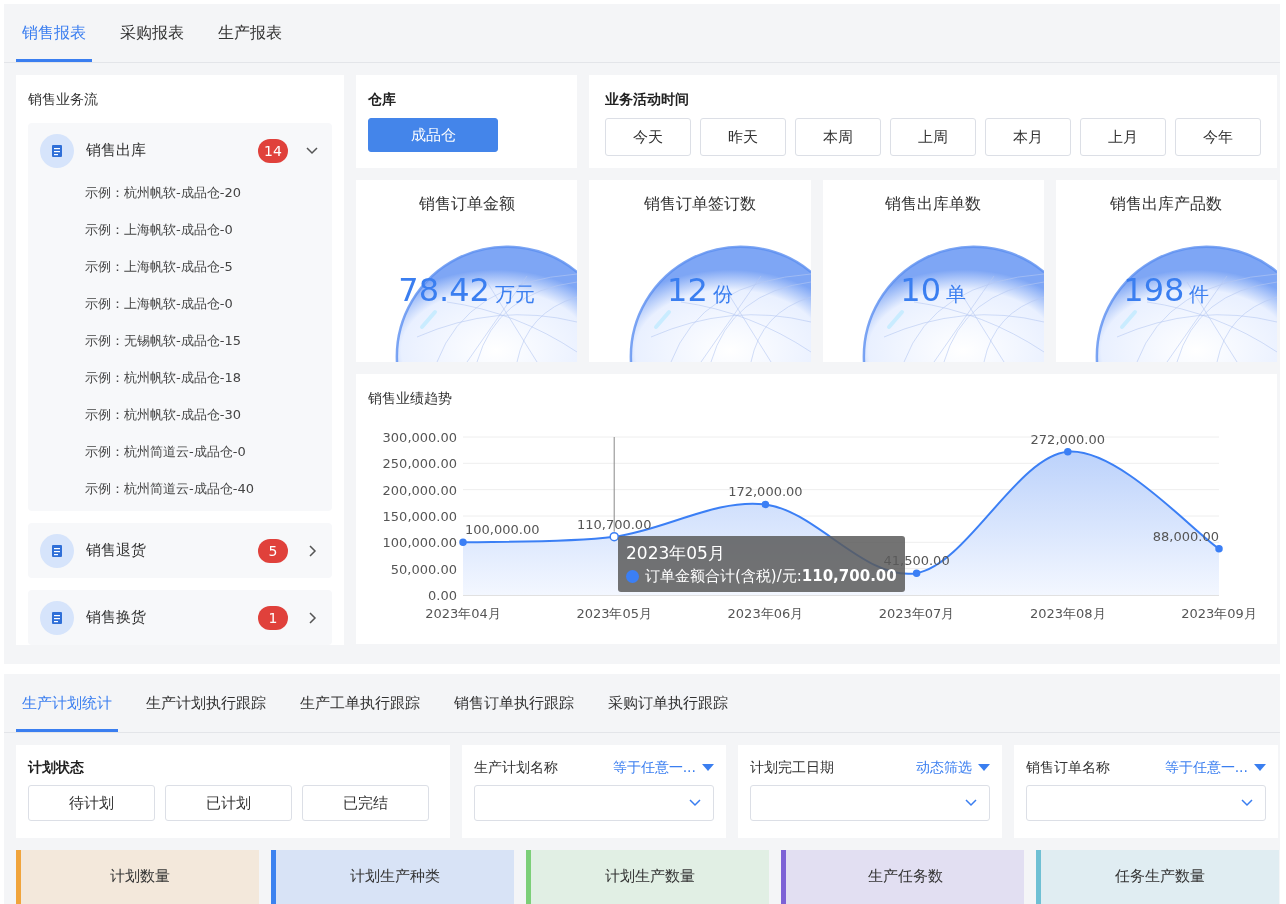 The height and width of the screenshot is (904, 1286). I want to click on value-label: 172,000.00, so click(765, 492).